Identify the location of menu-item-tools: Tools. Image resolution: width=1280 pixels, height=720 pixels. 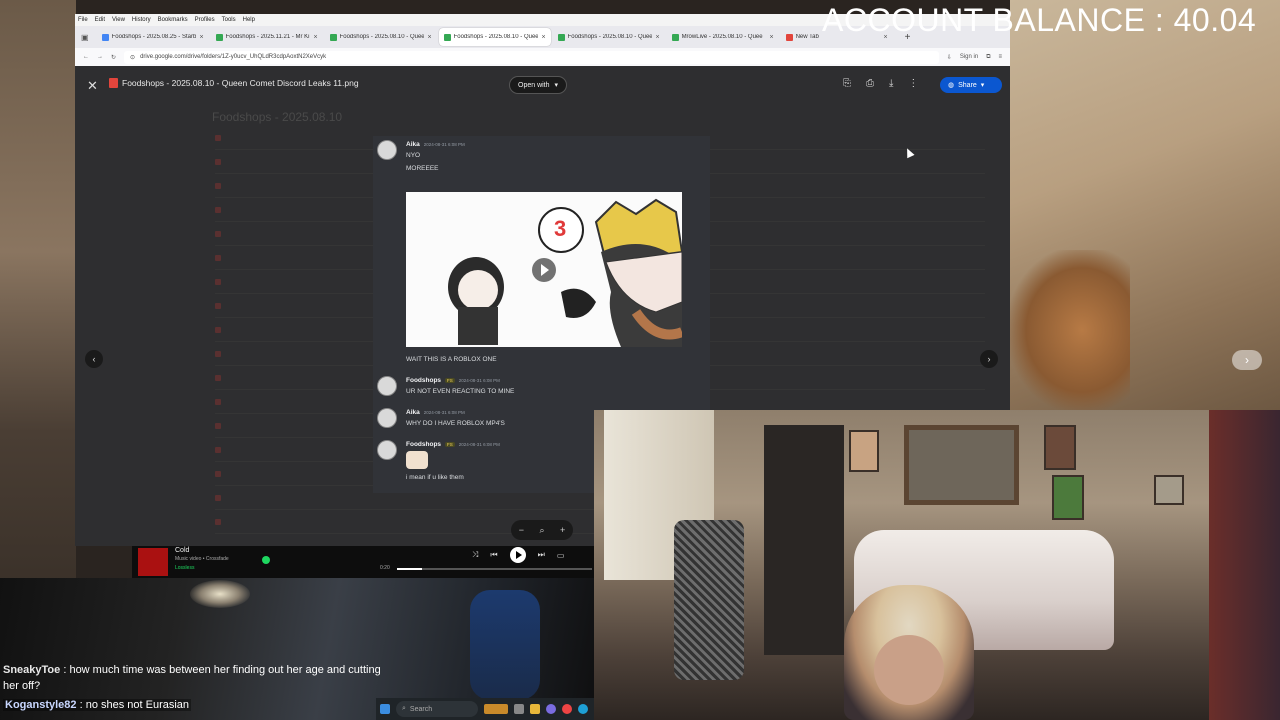
(229, 20).